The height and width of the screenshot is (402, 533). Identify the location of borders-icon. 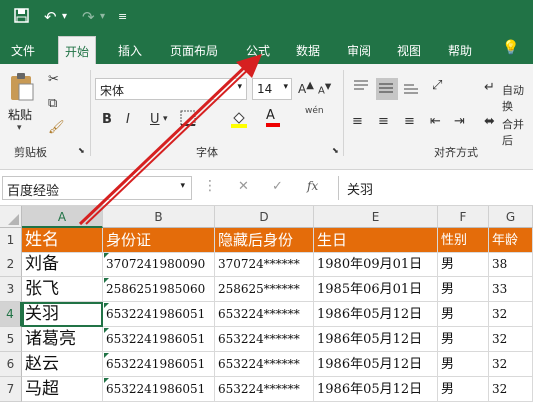
(188, 120).